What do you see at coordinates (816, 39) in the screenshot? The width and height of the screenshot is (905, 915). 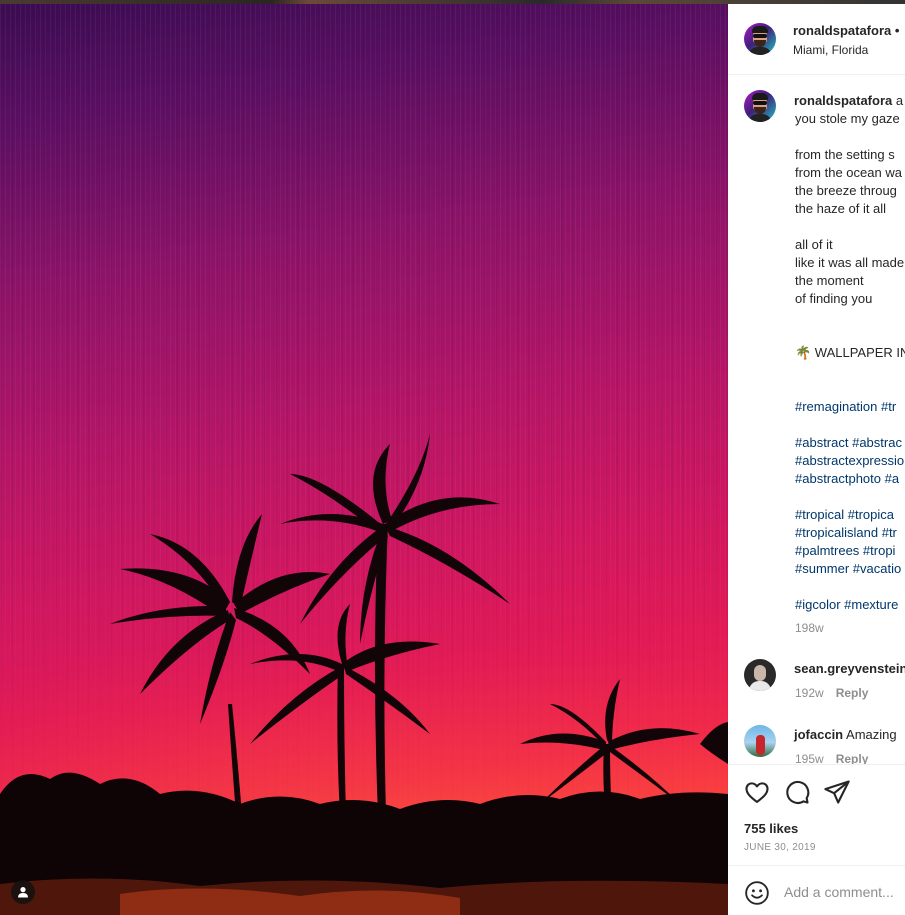 I see `post-header: ronaldspatafora • Miami, Florida` at bounding box center [816, 39].